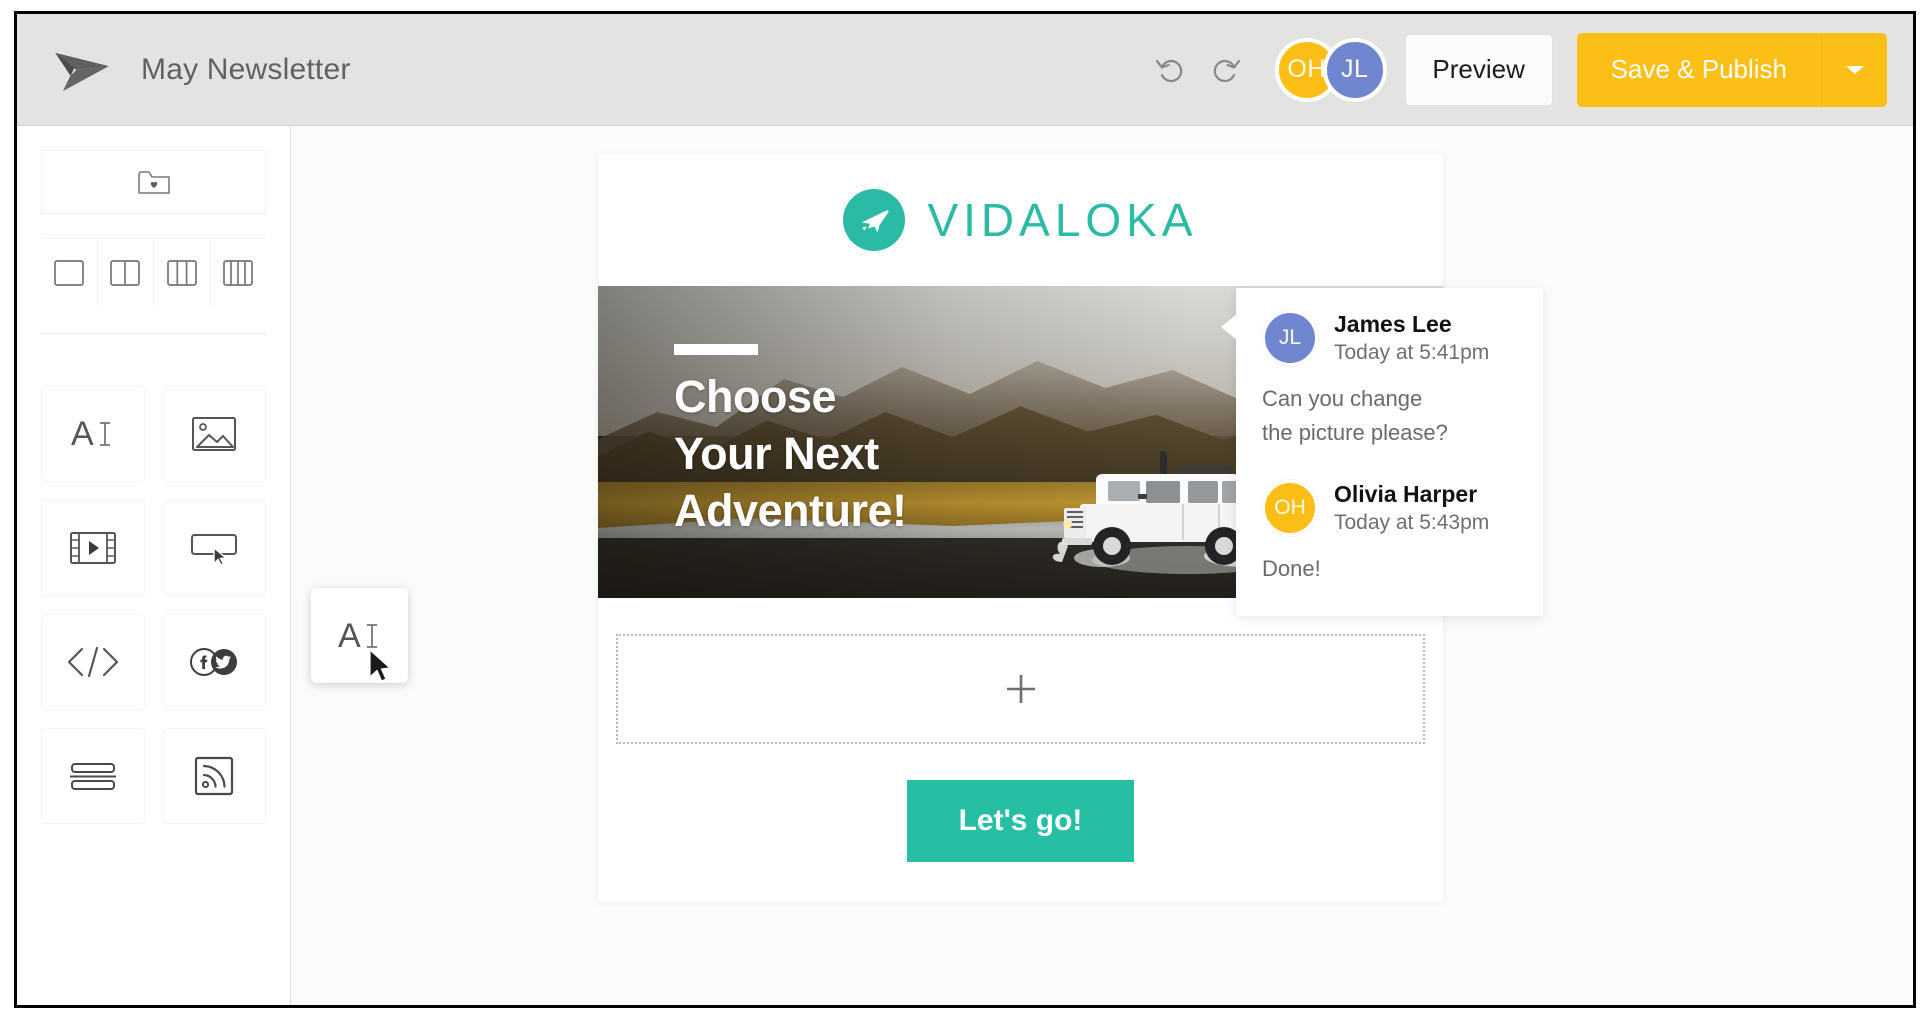  I want to click on hero-accent-rule, so click(716, 349).